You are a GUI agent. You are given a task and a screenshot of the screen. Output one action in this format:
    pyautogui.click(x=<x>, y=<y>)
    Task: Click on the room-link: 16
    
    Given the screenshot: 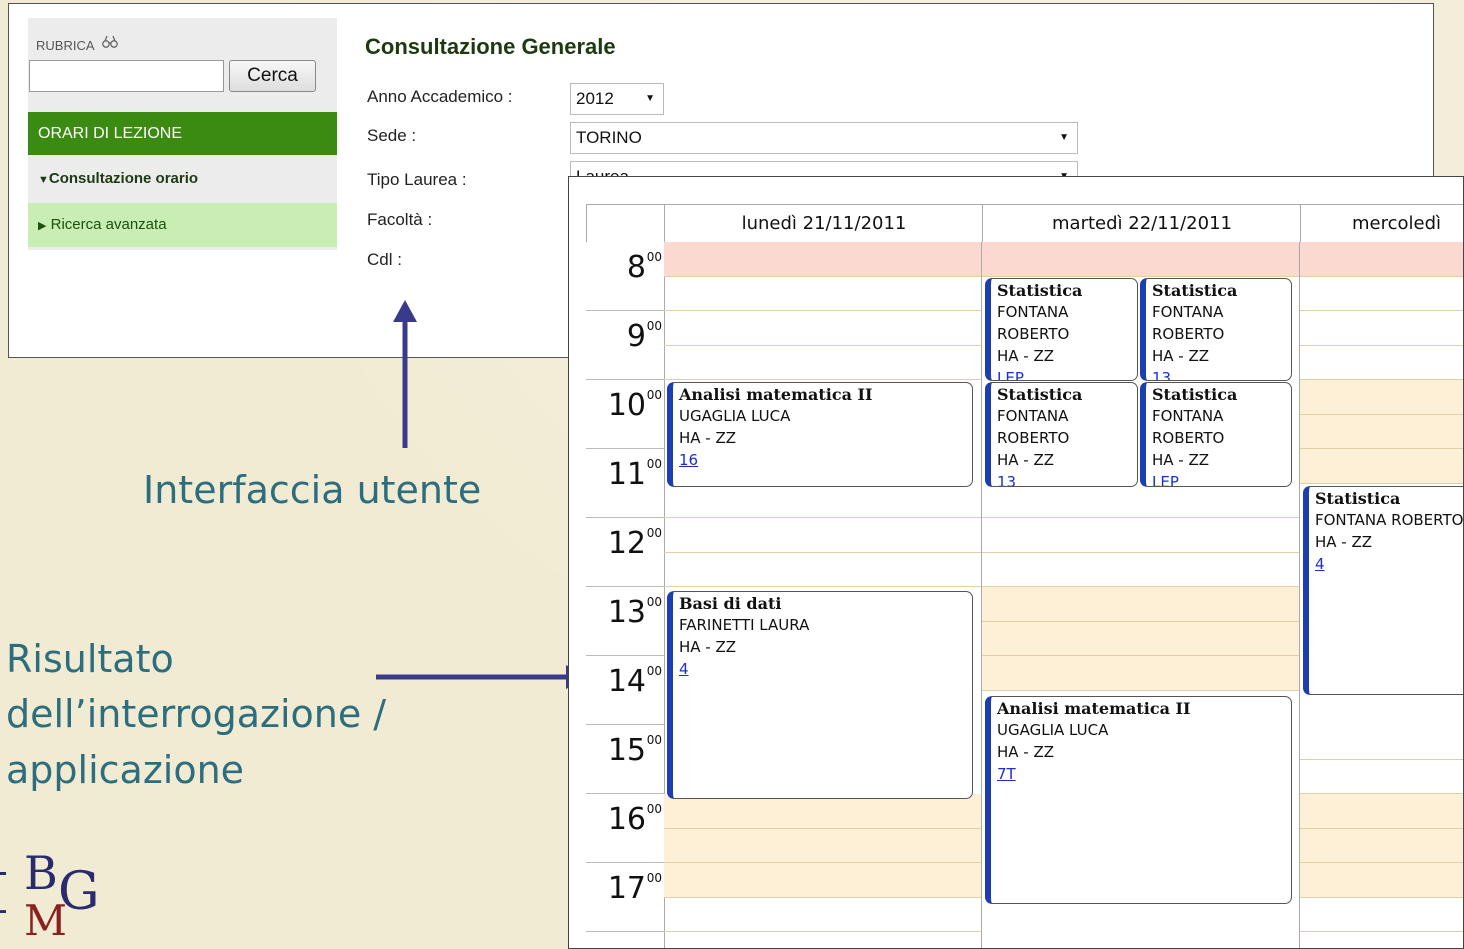 What is the action you would take?
    pyautogui.click(x=825, y=460)
    